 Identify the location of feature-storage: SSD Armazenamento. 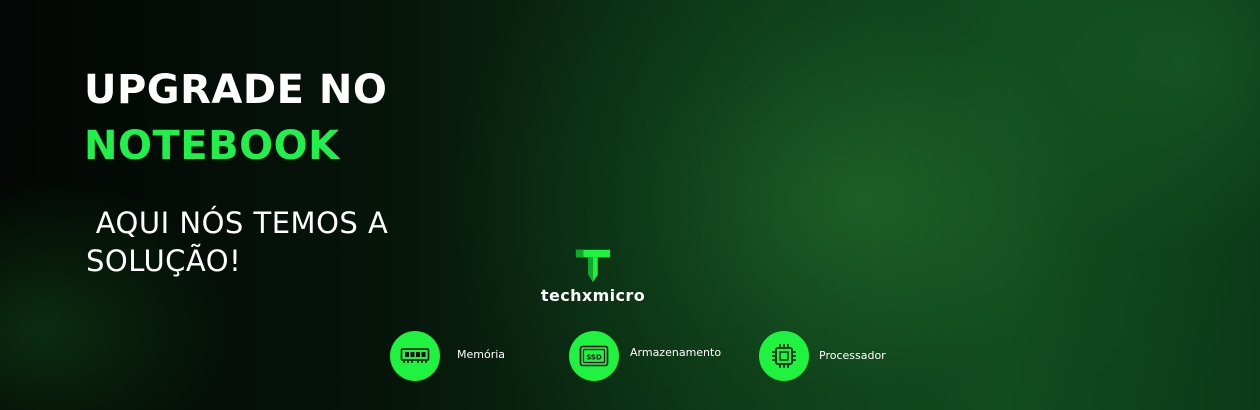
(645, 356).